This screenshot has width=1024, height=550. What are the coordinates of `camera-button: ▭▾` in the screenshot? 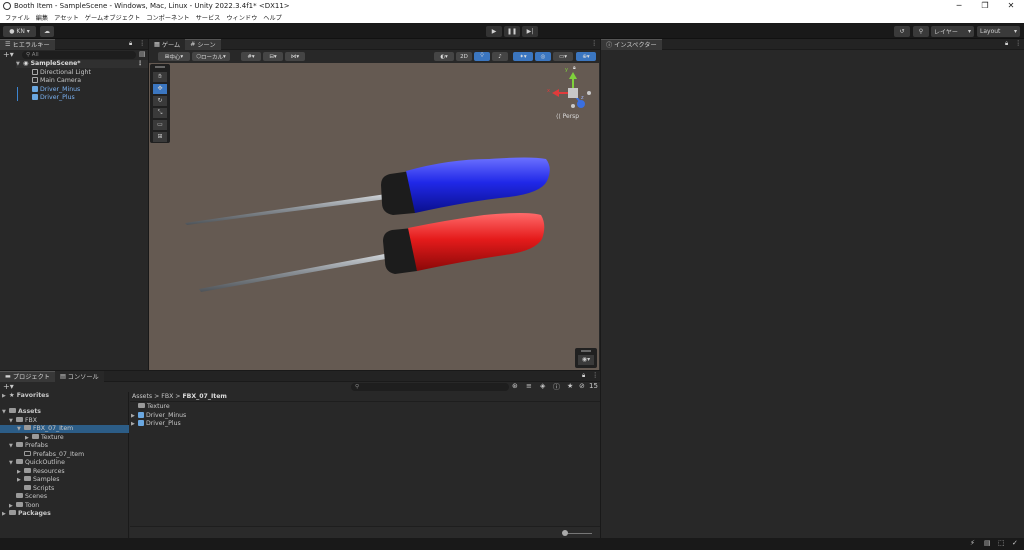 It's located at (563, 56).